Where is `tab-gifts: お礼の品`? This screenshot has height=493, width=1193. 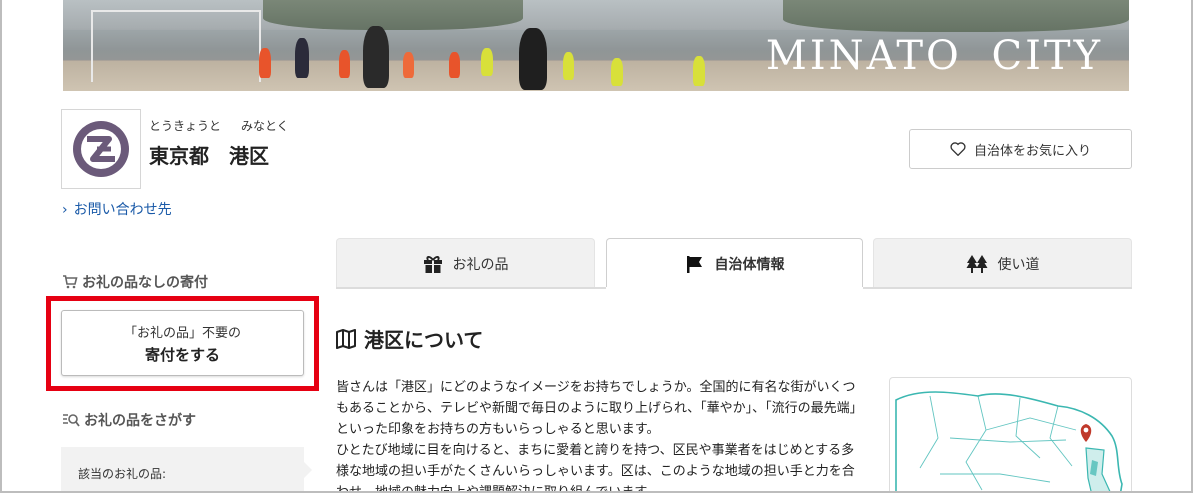 tab-gifts: お礼の品 is located at coordinates (465, 263).